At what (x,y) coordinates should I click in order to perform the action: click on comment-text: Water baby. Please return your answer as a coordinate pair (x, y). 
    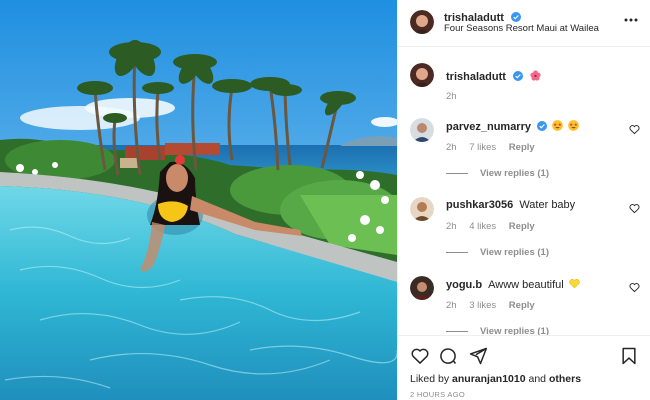
    Looking at the image, I should click on (547, 205).